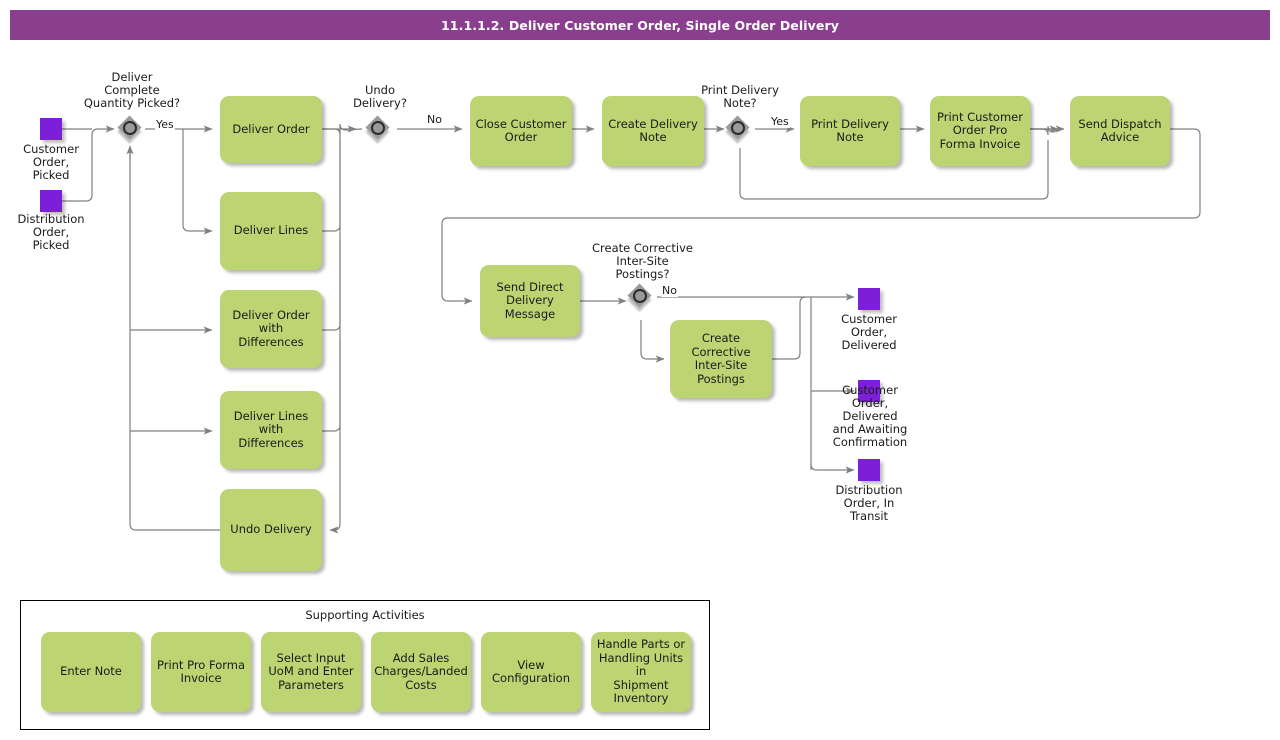 This screenshot has width=1280, height=740. Describe the element at coordinates (434, 119) in the screenshot. I see `edge-label-no-undo-delivery: No` at that location.